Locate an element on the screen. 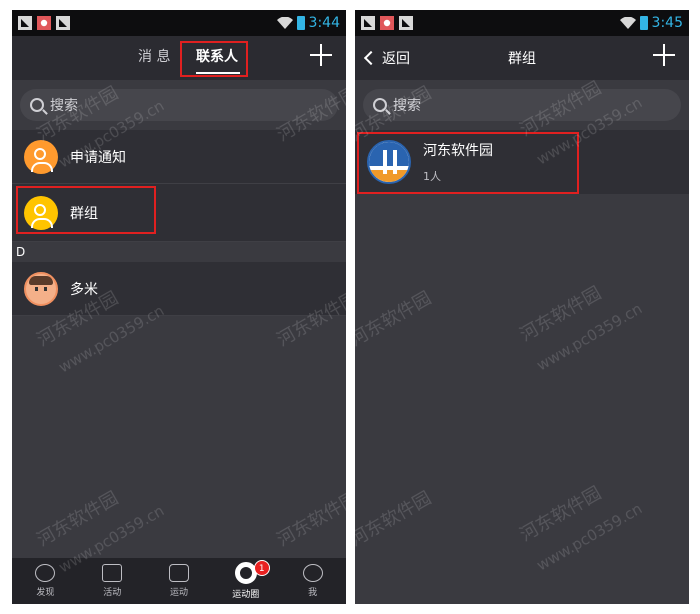 This screenshot has width=700, height=614. nav-label: 运动 is located at coordinates (178, 593).